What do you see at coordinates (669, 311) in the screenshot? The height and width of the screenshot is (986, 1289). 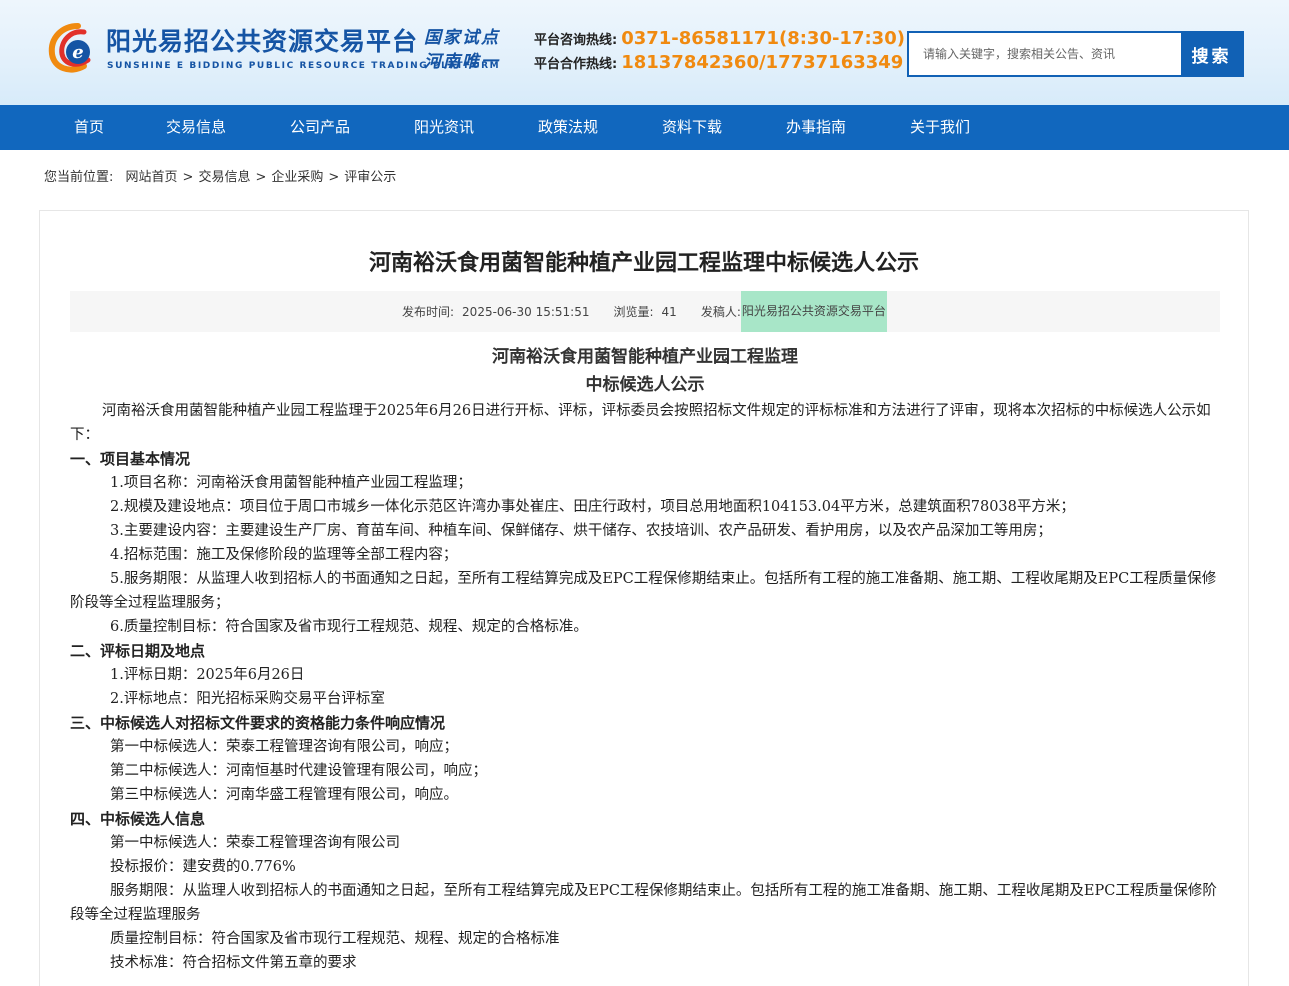 I see `views-count: 41` at bounding box center [669, 311].